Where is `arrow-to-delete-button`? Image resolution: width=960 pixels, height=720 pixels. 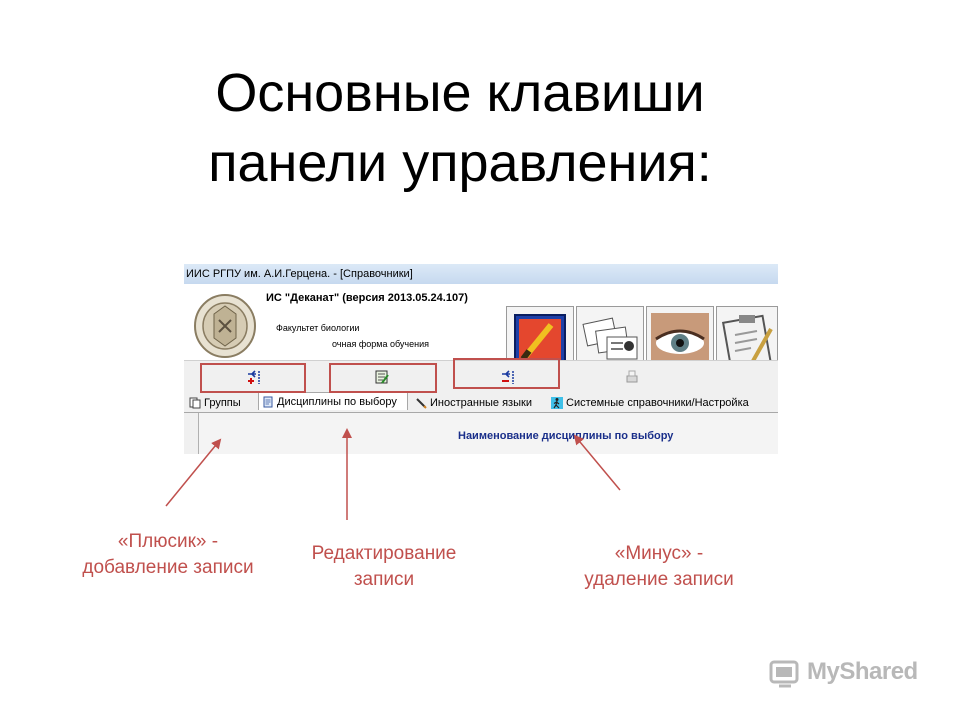 arrow-to-delete-button is located at coordinates (597, 462).